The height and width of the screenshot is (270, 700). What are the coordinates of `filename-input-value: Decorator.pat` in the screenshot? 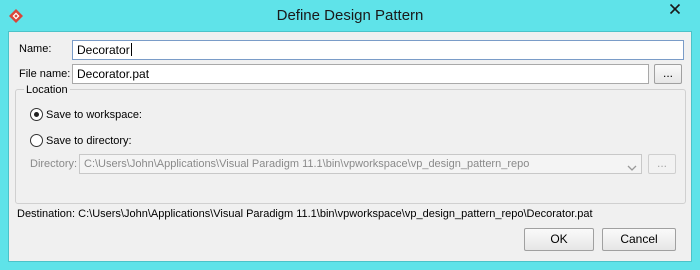 It's located at (113, 74).